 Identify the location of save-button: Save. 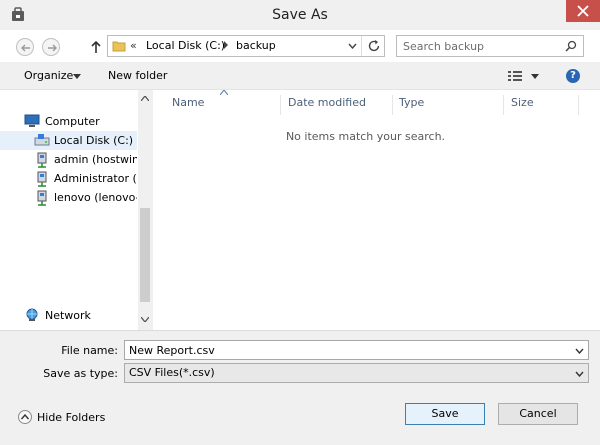
(445, 414).